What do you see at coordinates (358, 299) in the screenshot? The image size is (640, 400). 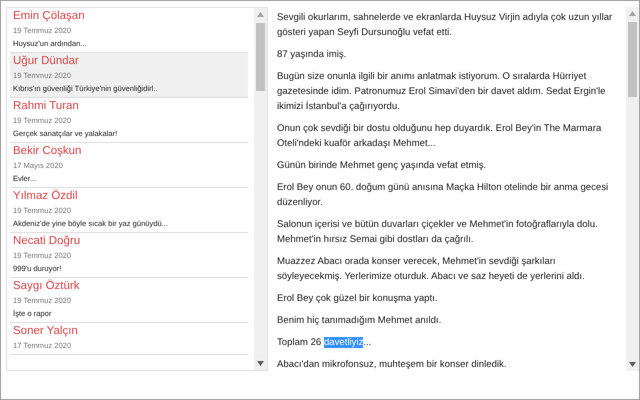 I see `article-paragraph: Erol Bey çok güzel bir konuşma yaptı.` at bounding box center [358, 299].